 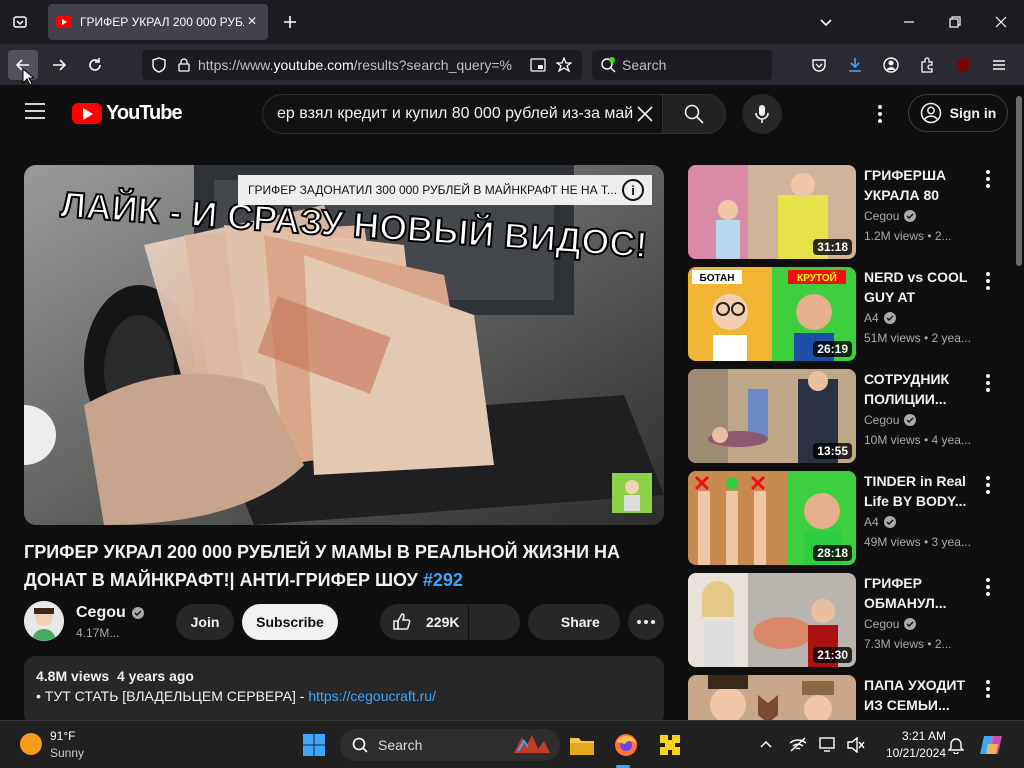 What do you see at coordinates (963, 65) in the screenshot?
I see `ublock-icon` at bounding box center [963, 65].